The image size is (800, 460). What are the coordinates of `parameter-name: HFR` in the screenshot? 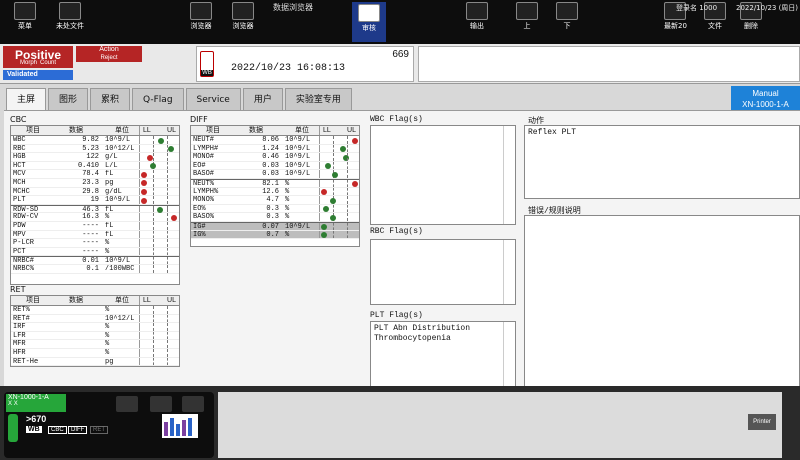 It's located at (19, 352).